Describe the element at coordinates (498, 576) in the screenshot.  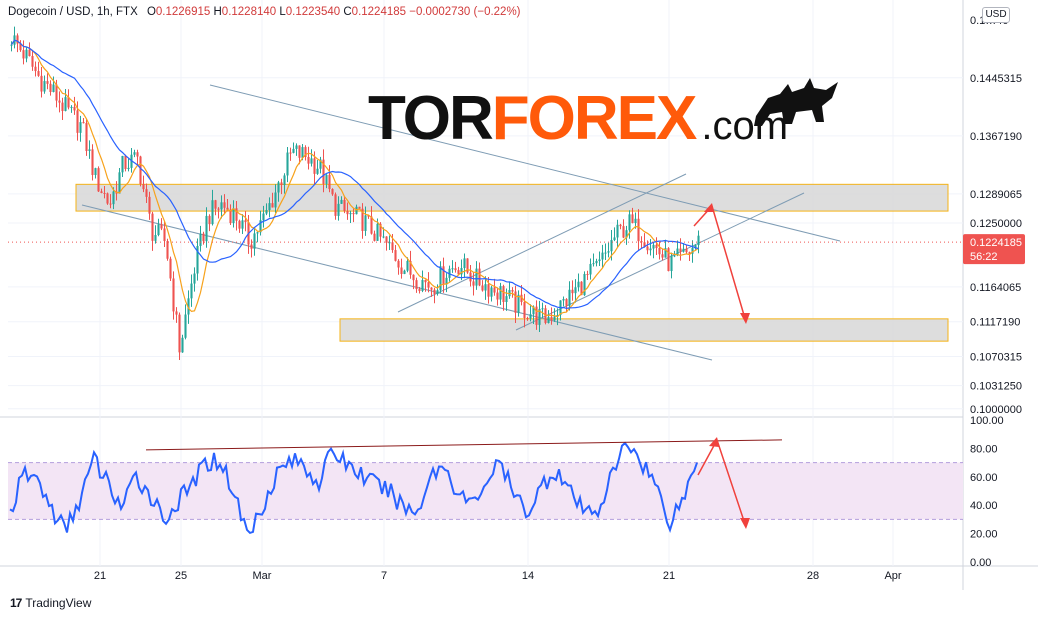
I see `time-axis: 21 25 Mar 7 14 21 28 Apr` at that location.